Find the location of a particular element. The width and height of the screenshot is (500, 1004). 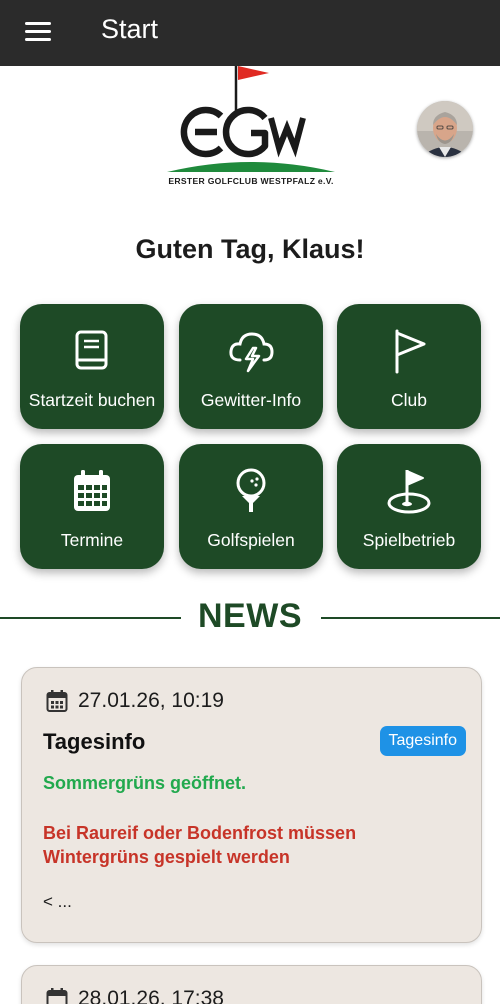

news-date: 28.01.26, 17:38 is located at coordinates (151, 995).